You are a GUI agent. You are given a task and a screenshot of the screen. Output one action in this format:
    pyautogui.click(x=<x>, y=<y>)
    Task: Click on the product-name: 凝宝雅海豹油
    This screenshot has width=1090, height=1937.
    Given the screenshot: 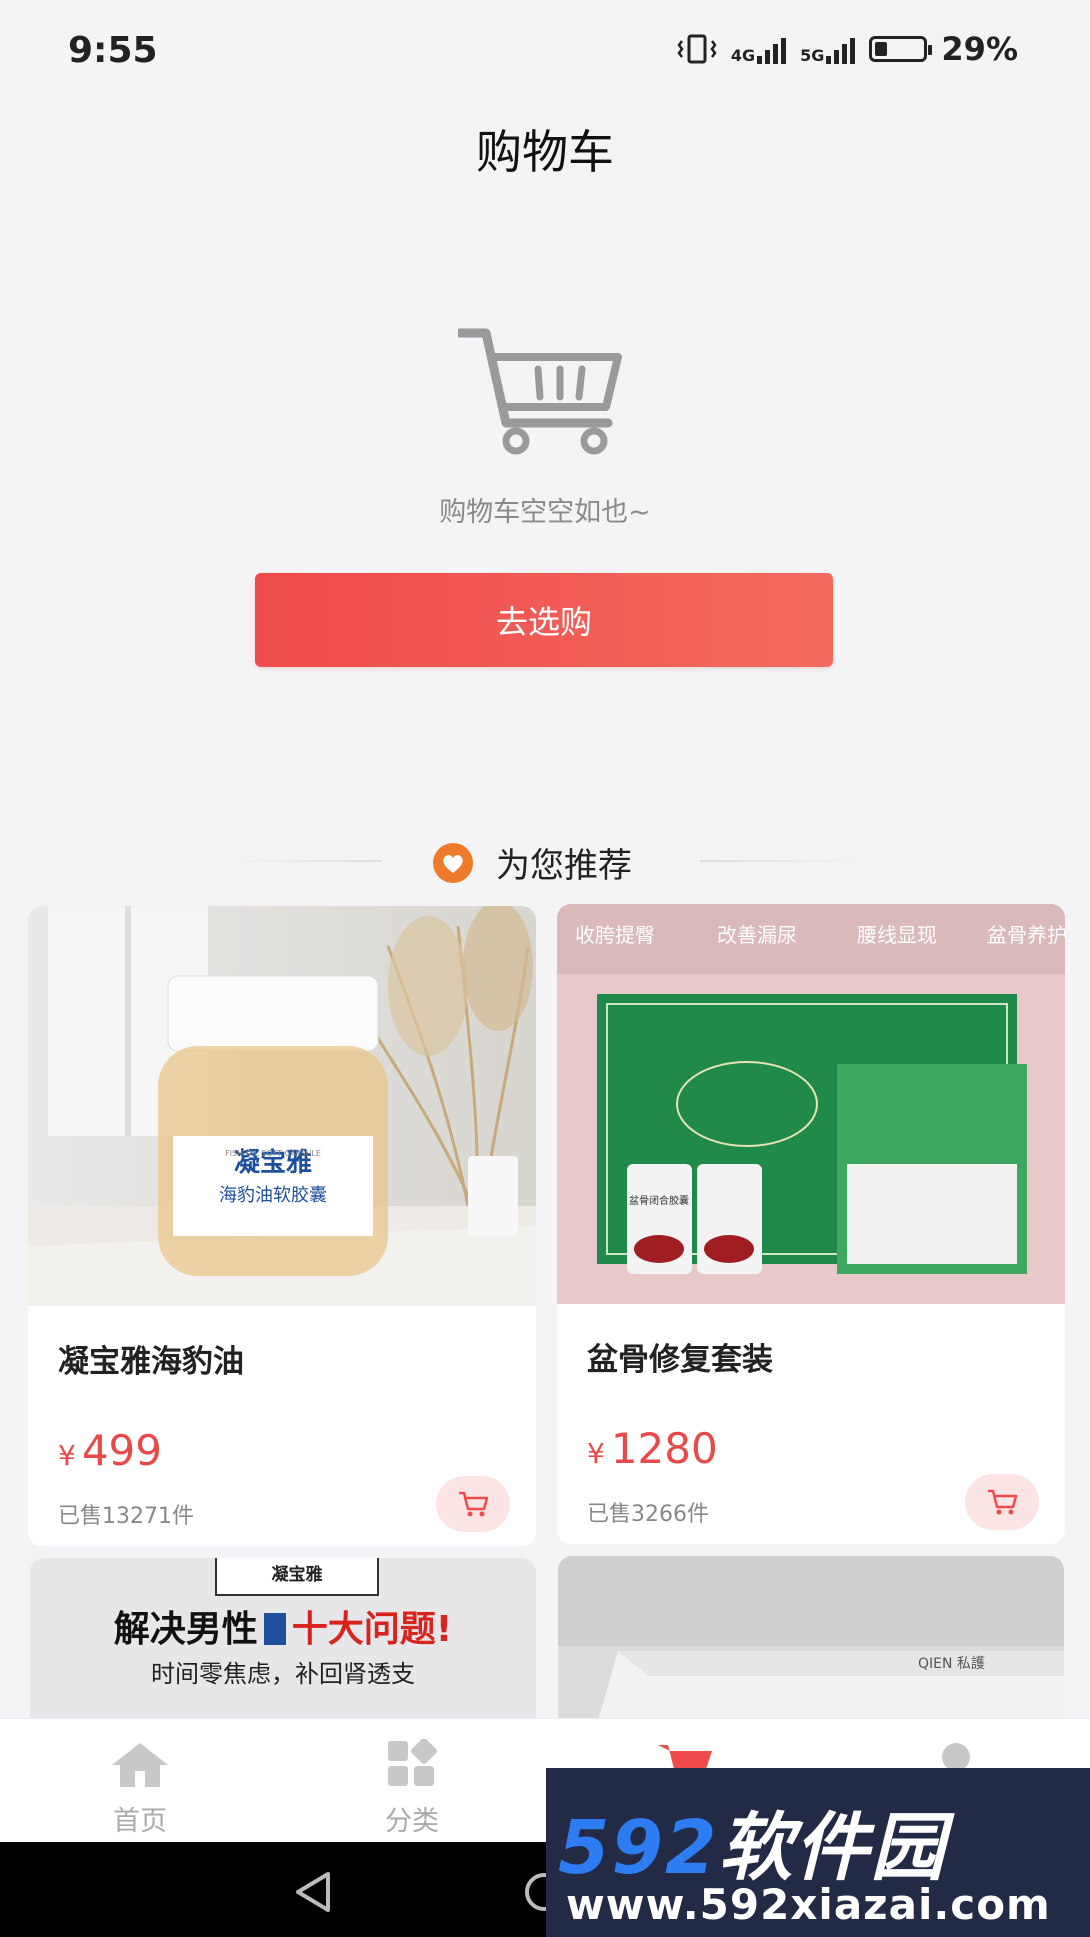 What is the action you would take?
    pyautogui.click(x=151, y=1362)
    